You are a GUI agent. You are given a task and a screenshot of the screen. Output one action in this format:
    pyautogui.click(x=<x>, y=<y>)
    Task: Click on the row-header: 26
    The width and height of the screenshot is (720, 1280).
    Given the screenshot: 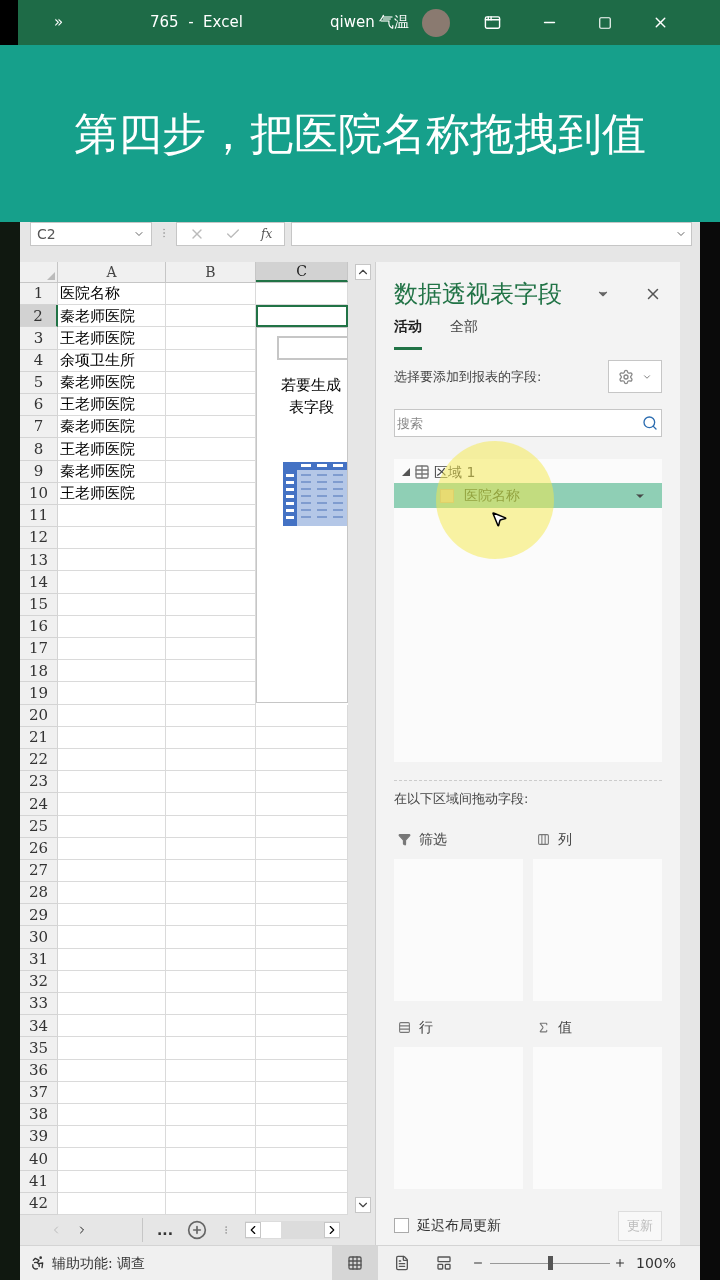 What is the action you would take?
    pyautogui.click(x=39, y=848)
    